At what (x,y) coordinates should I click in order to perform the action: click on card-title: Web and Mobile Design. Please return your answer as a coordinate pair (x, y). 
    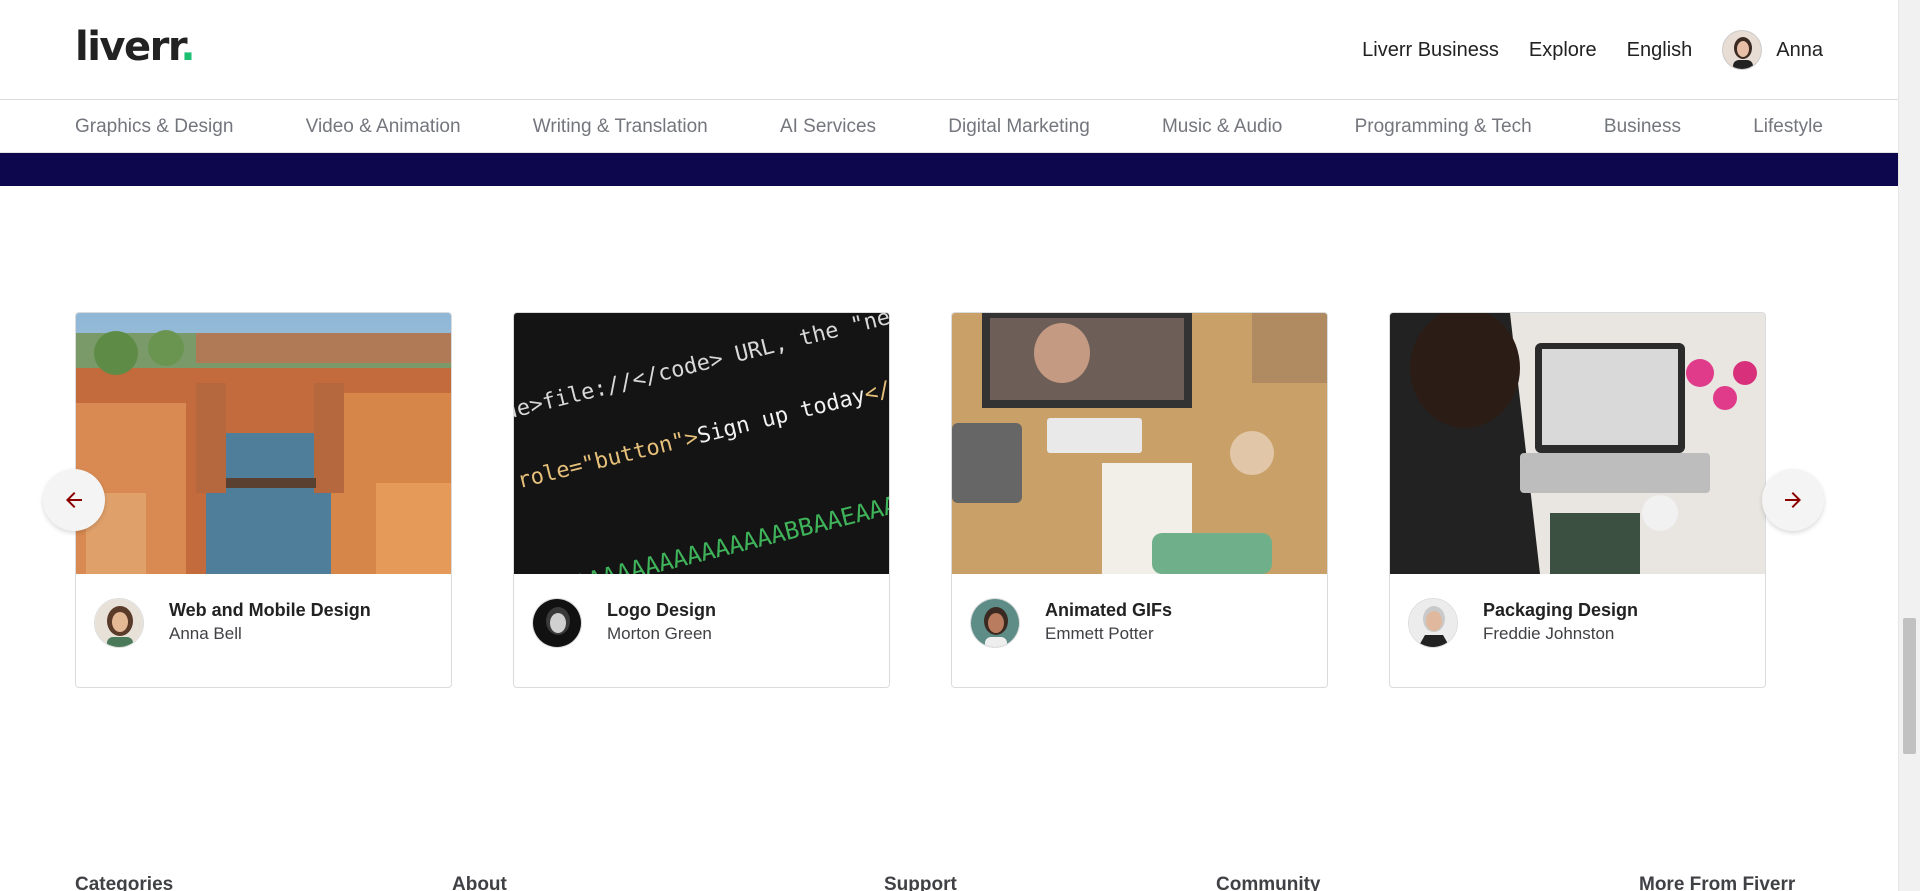
    Looking at the image, I should click on (270, 610).